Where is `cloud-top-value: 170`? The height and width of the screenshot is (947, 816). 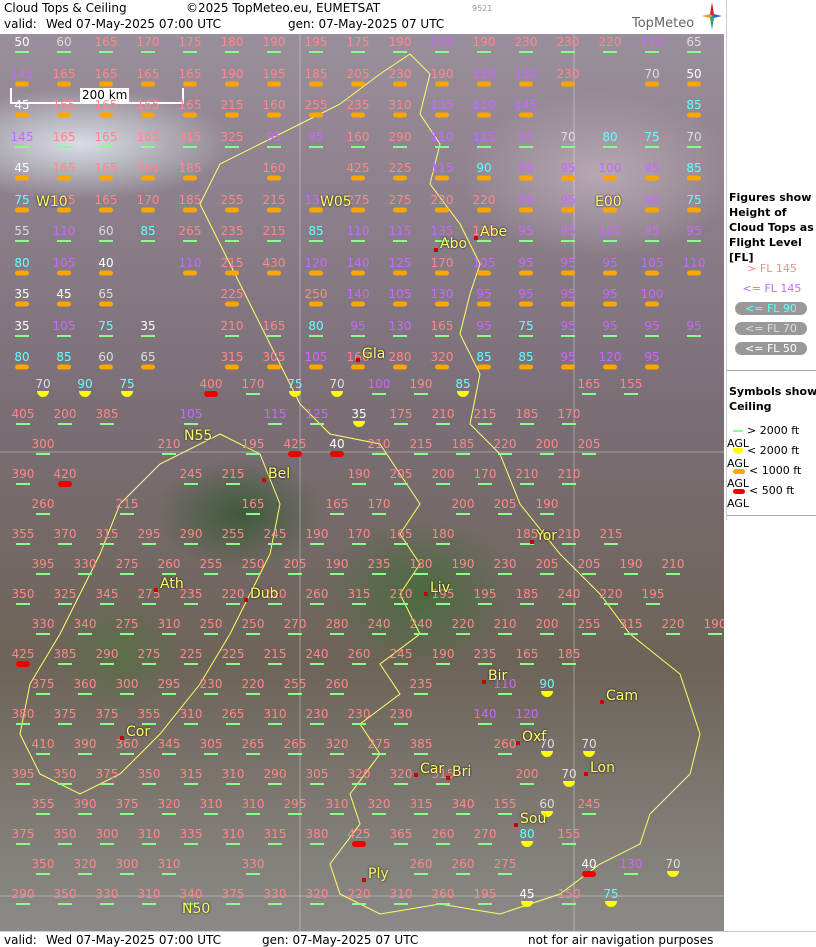 cloud-top-value: 170 is located at coordinates (569, 414).